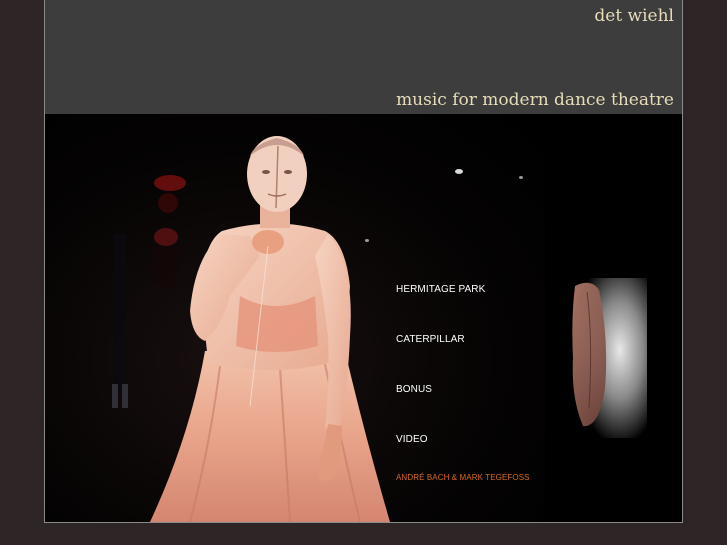  Describe the element at coordinates (440, 289) in the screenshot. I see `nav-hermitage-park: HERMITAGE PARK` at that location.